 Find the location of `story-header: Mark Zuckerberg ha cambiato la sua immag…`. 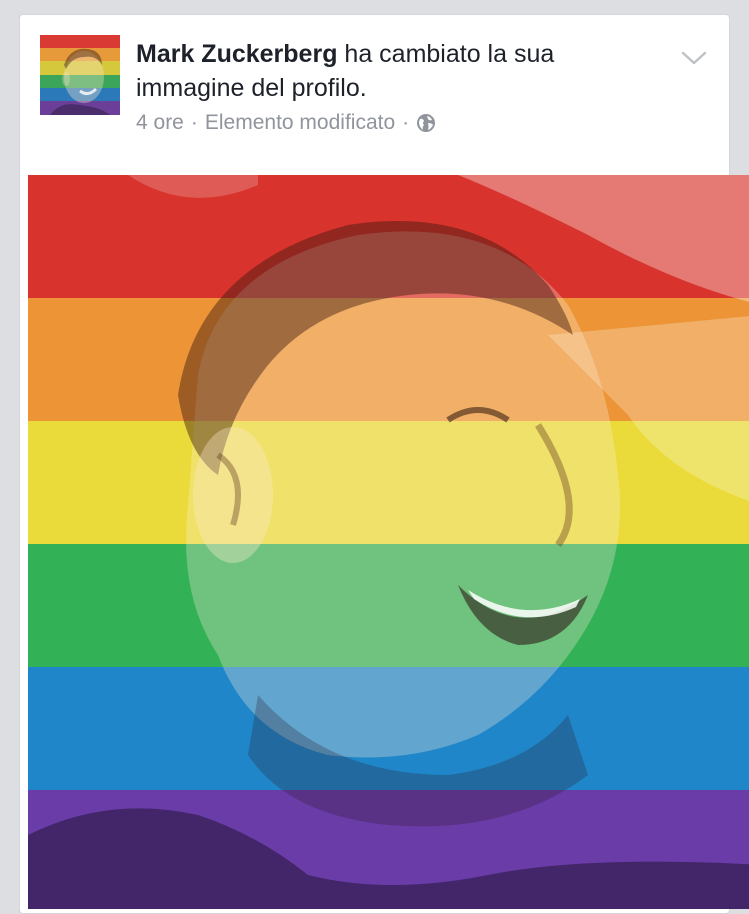

story-header: Mark Zuckerberg ha cambiato la sua immag… is located at coordinates (374, 90).